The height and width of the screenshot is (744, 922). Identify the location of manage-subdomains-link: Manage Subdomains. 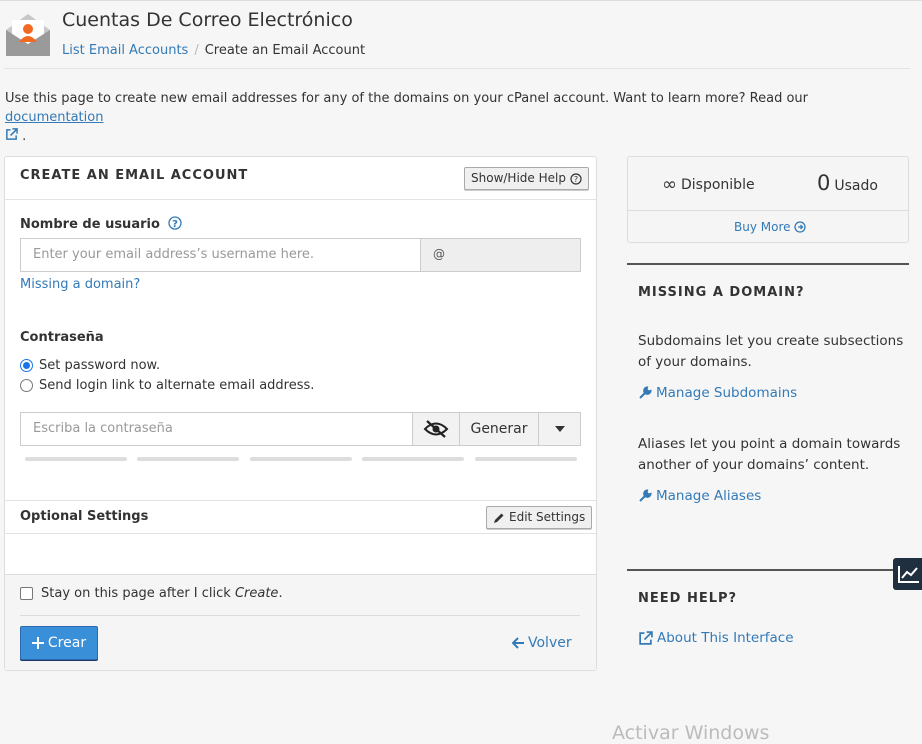
(717, 393).